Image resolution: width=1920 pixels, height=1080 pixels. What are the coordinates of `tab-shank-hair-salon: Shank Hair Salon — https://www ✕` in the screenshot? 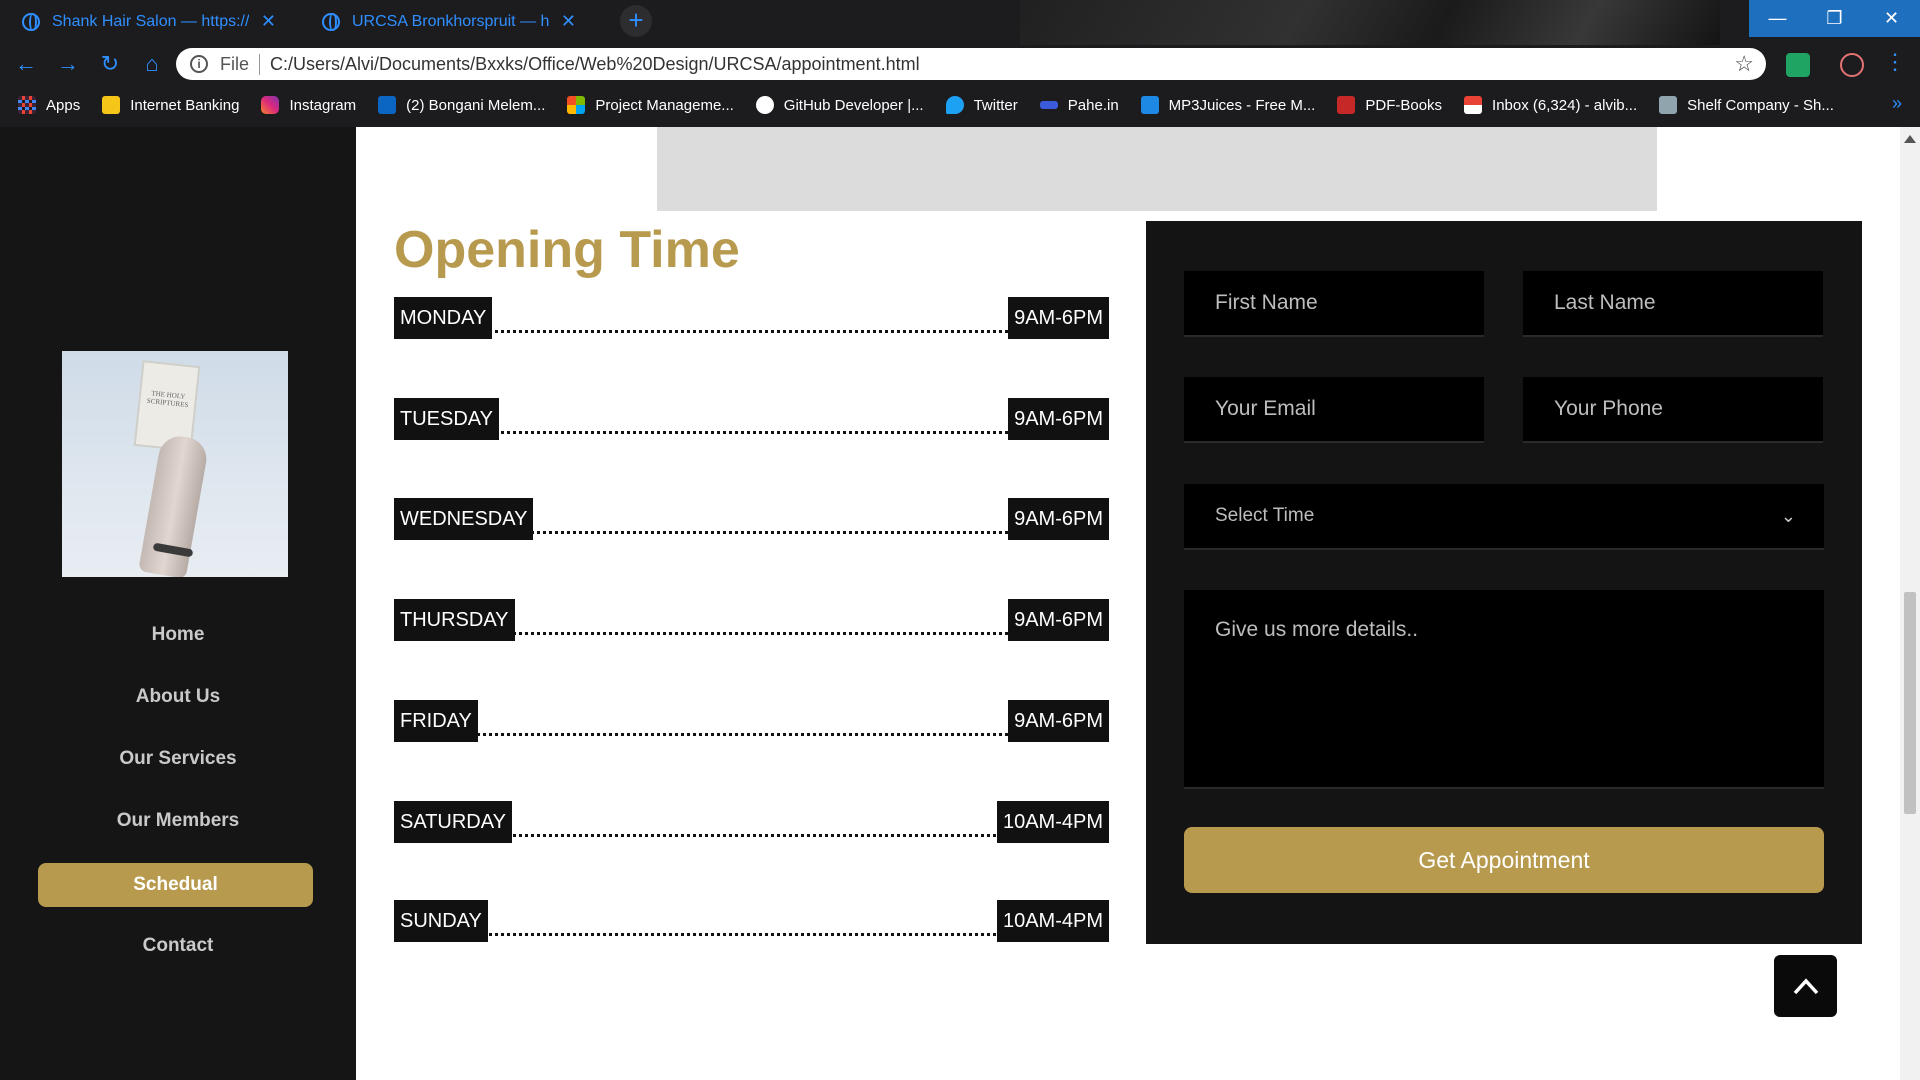 It's located at (145, 21).